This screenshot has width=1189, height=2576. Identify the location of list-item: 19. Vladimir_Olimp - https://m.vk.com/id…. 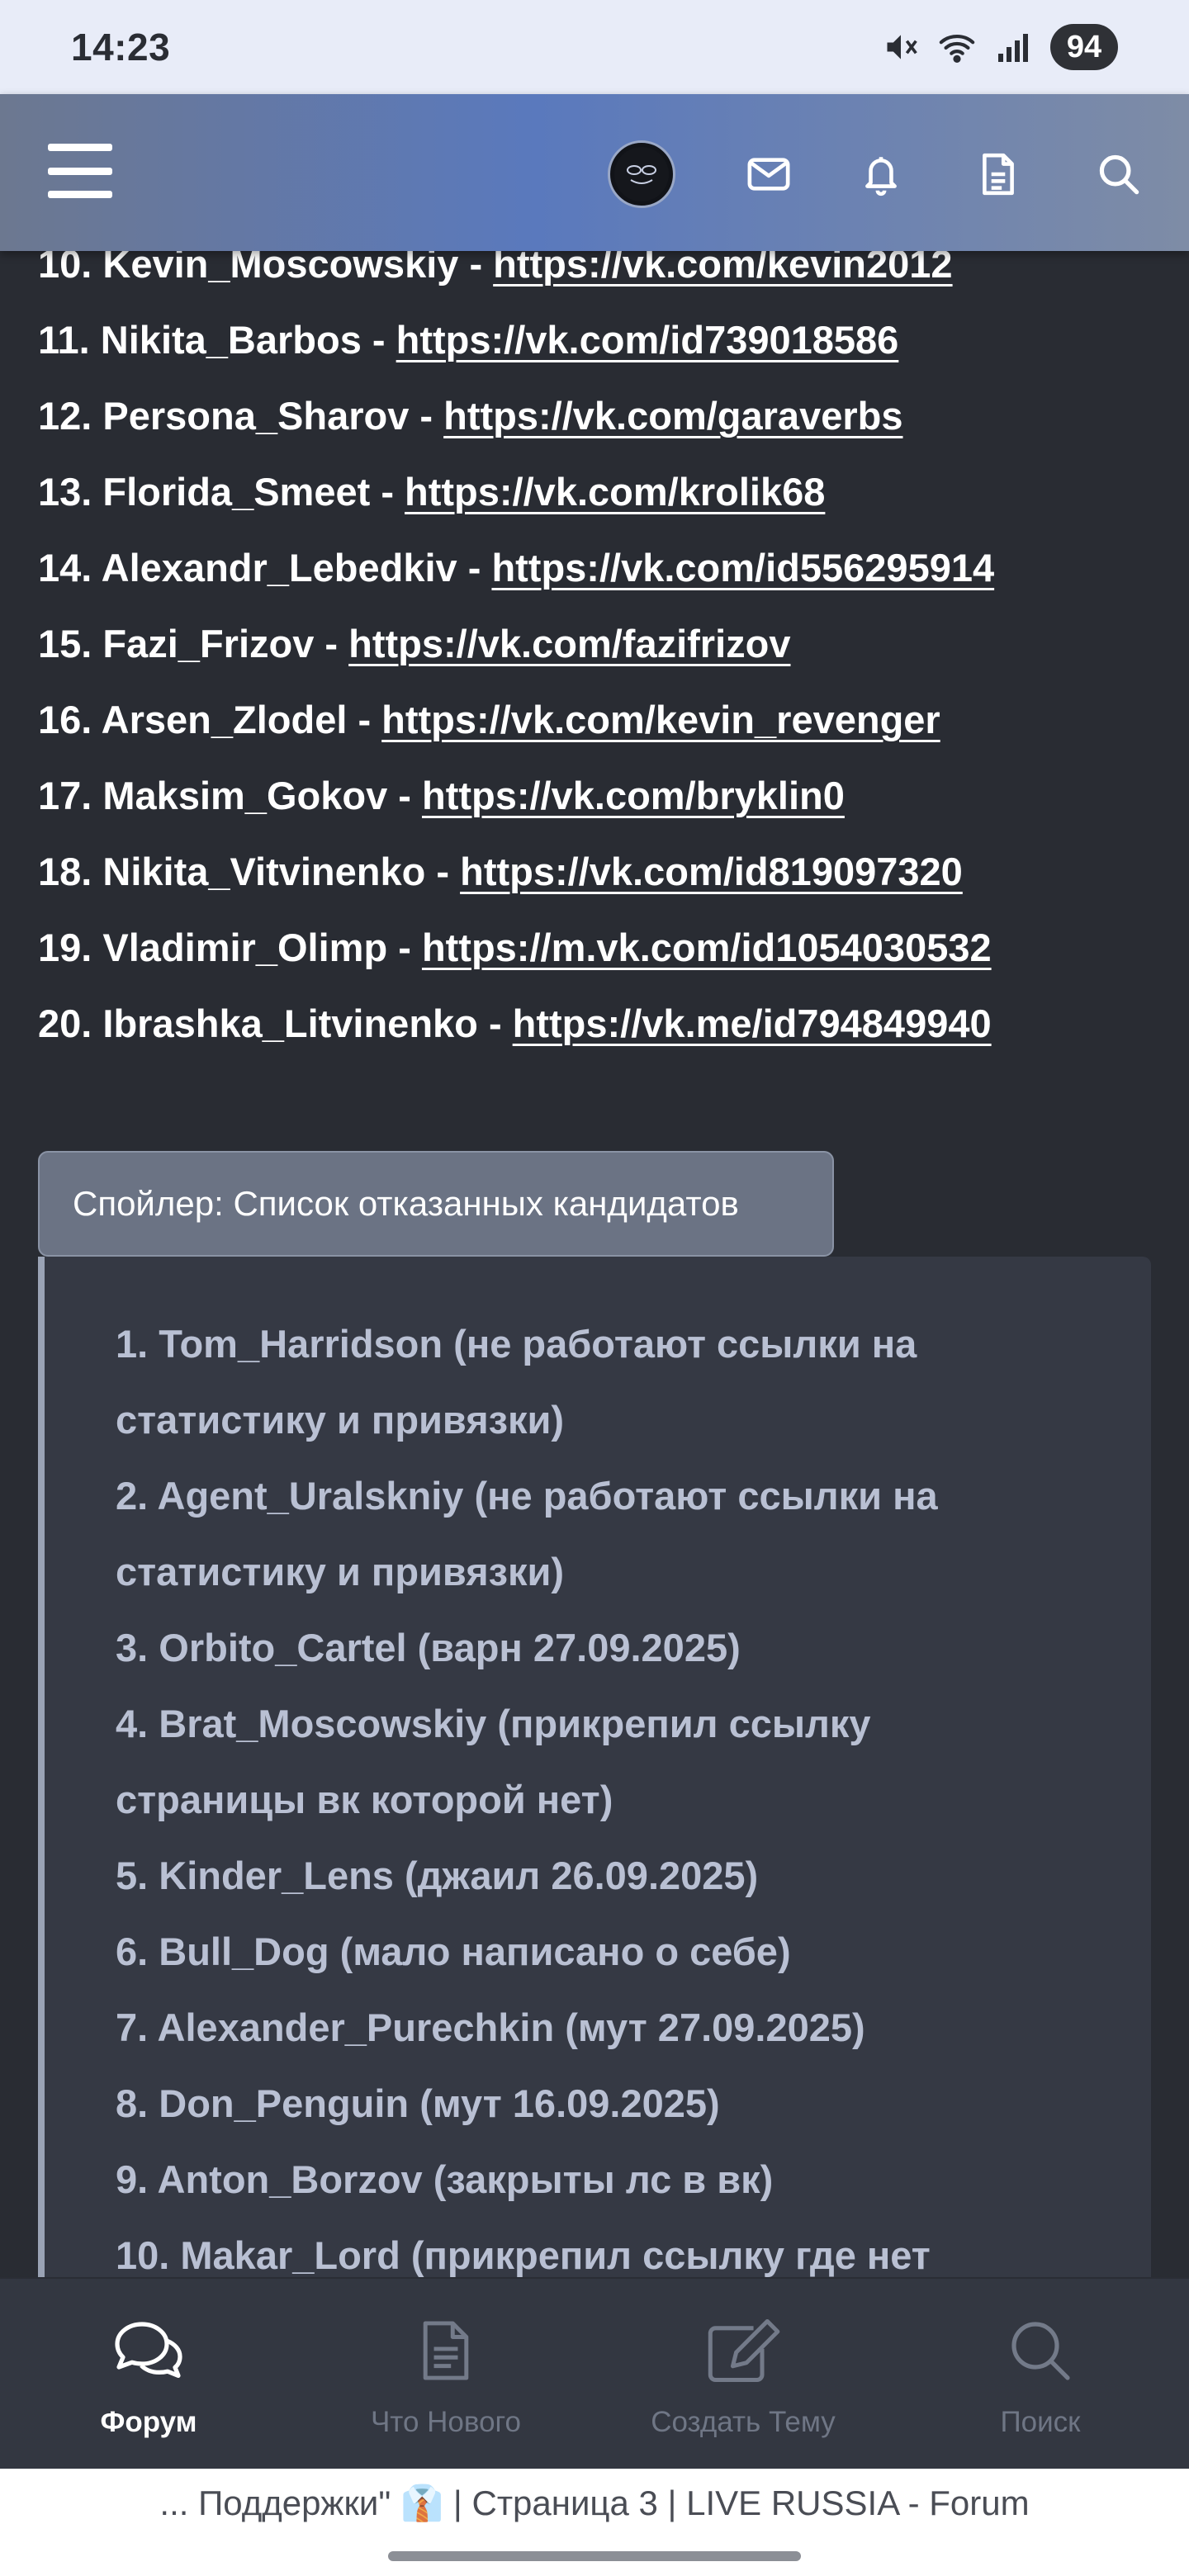
(516, 948).